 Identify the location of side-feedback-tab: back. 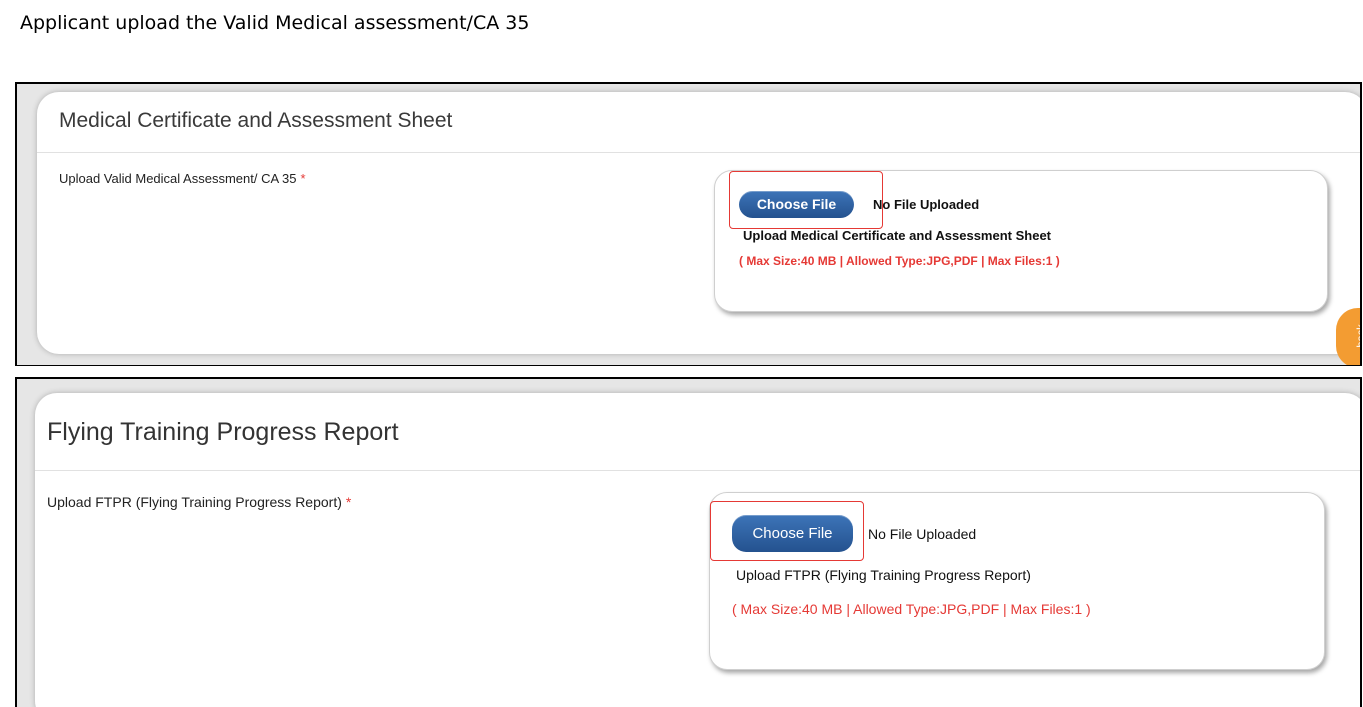
(1349, 336).